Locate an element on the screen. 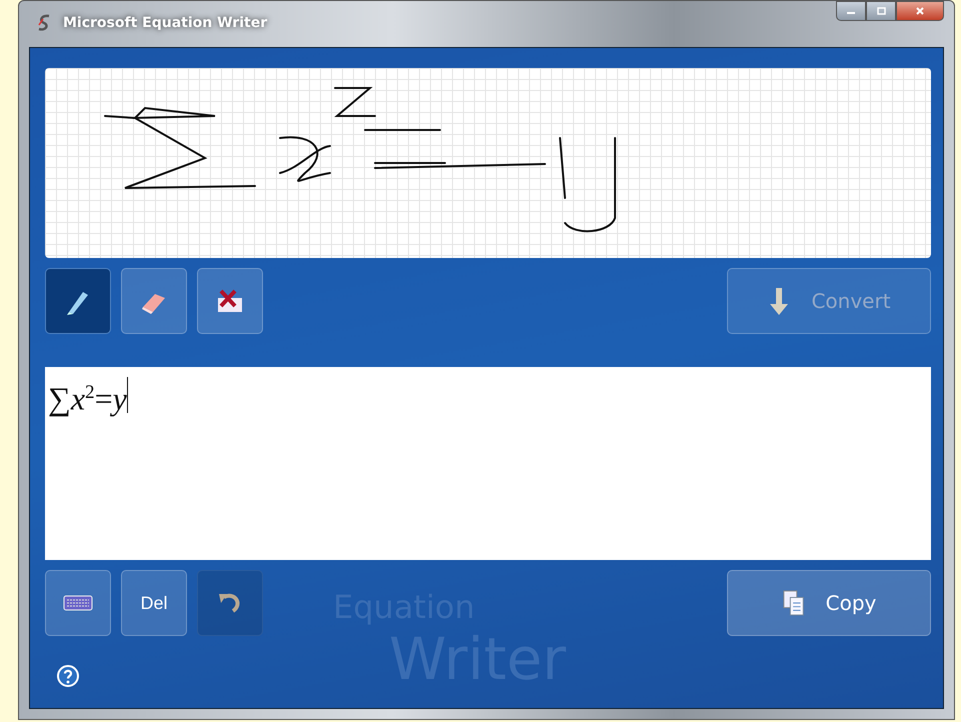 This screenshot has height=722, width=961. copy-button: Copy is located at coordinates (829, 603).